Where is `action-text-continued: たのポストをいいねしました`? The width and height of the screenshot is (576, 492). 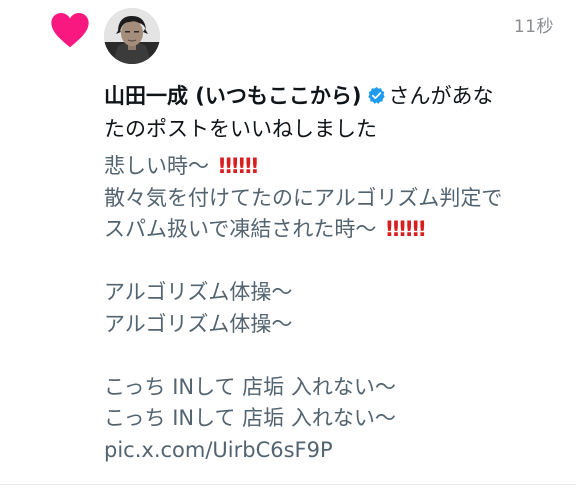
action-text-continued: たのポストをいいねしました is located at coordinates (240, 129).